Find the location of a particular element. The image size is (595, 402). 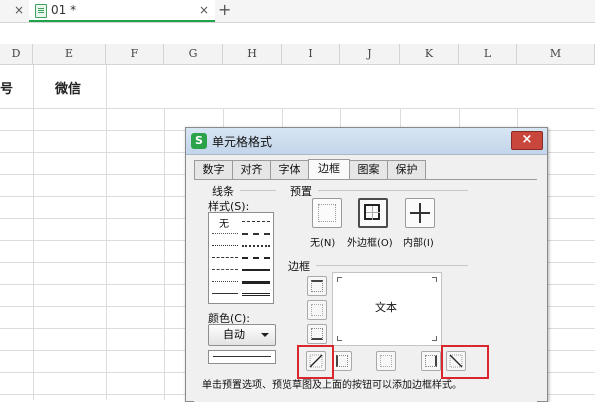

chevron-down-icon is located at coordinates (265, 335).